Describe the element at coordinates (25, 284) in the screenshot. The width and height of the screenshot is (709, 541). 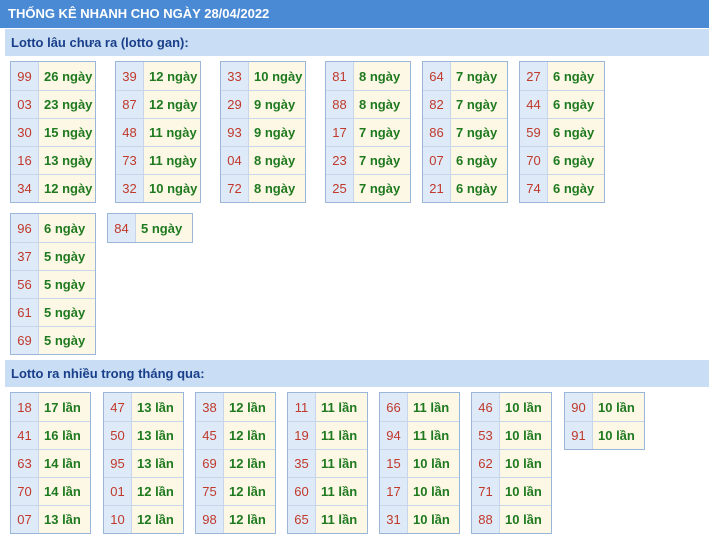
I see `lotto-number: 56` at that location.